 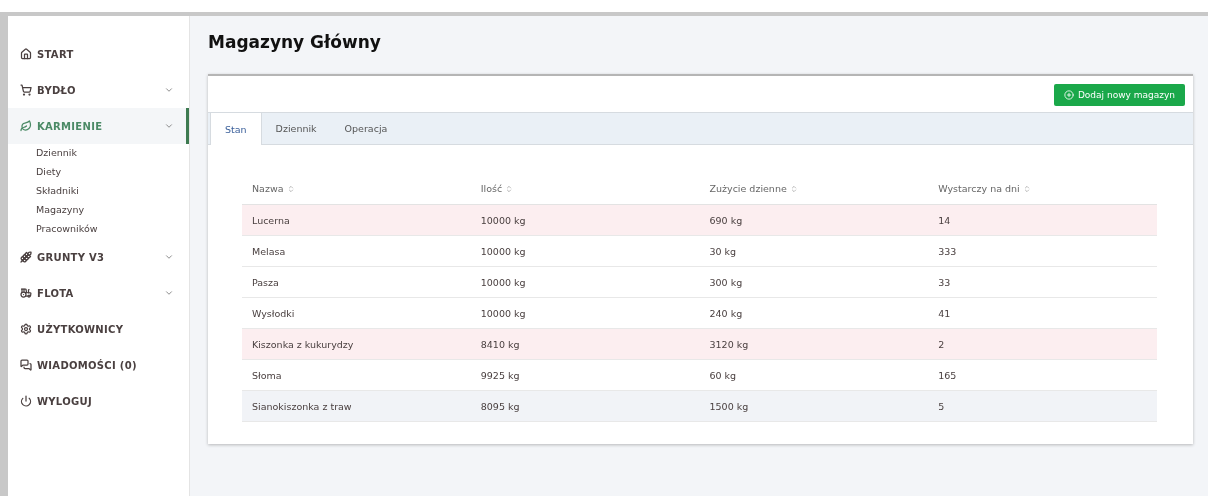 What do you see at coordinates (941, 406) in the screenshot?
I see `table-cell: 5` at bounding box center [941, 406].